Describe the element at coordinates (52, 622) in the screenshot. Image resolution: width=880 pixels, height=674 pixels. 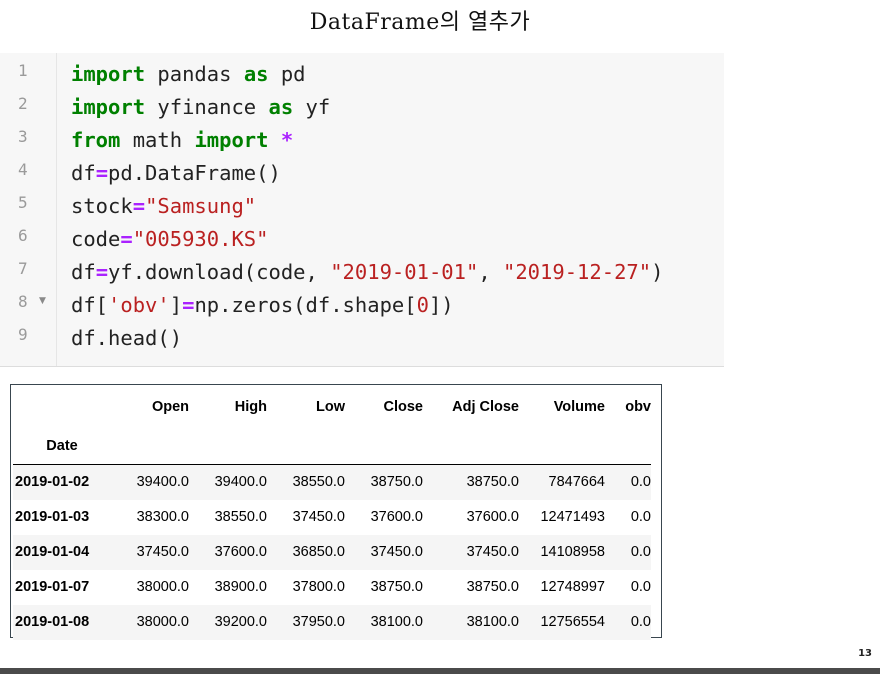
I see `row-index-date: 2019-01-08` at that location.